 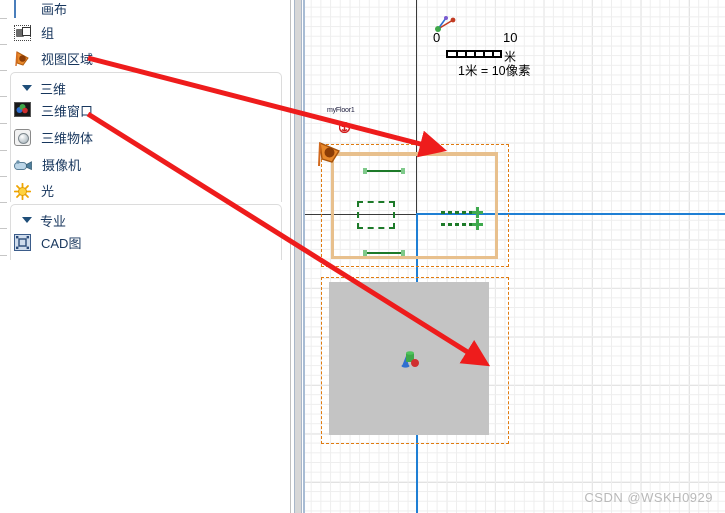 I want to click on group-header-professional: 专业, so click(x=44, y=220).